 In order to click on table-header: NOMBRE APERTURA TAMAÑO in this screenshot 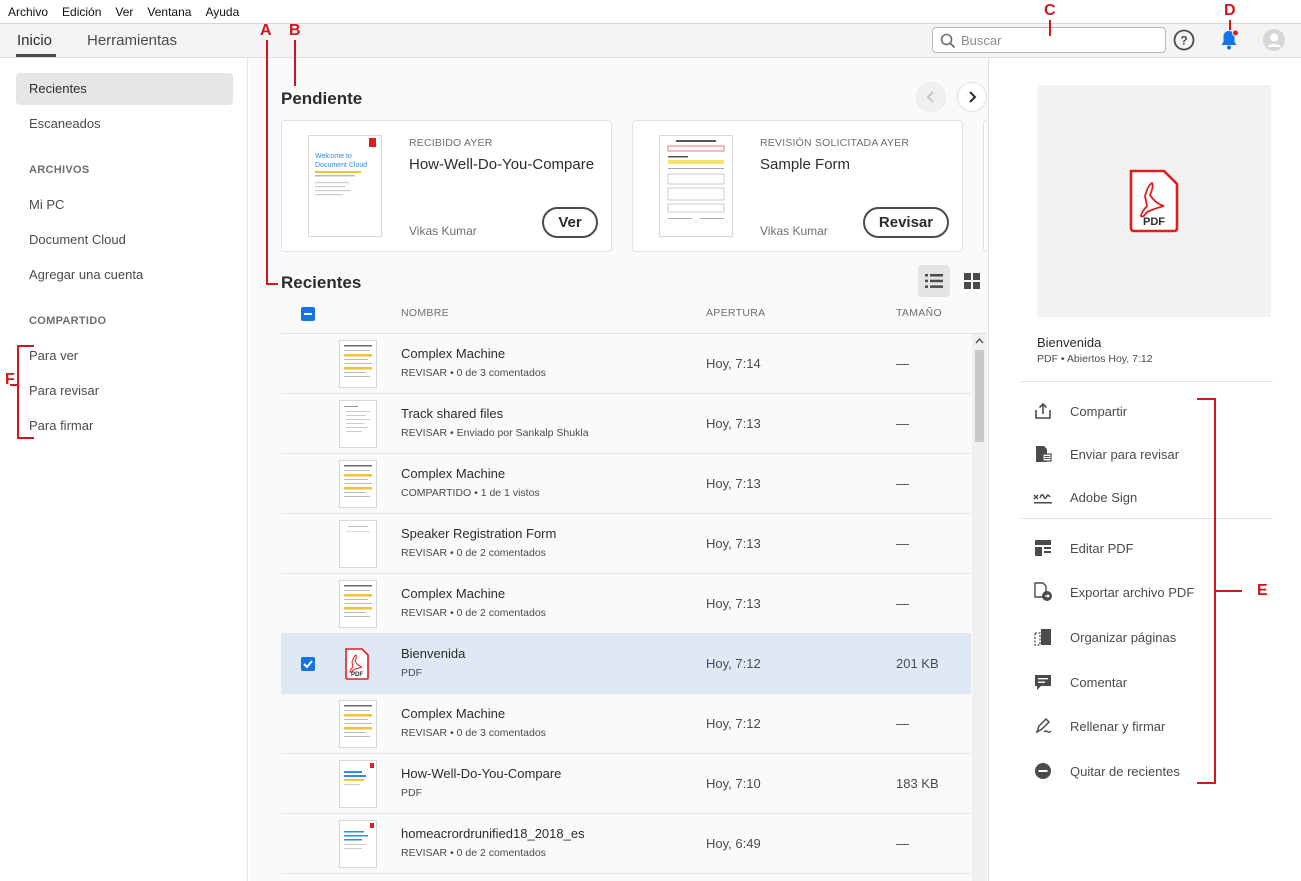, I will do `click(634, 316)`.